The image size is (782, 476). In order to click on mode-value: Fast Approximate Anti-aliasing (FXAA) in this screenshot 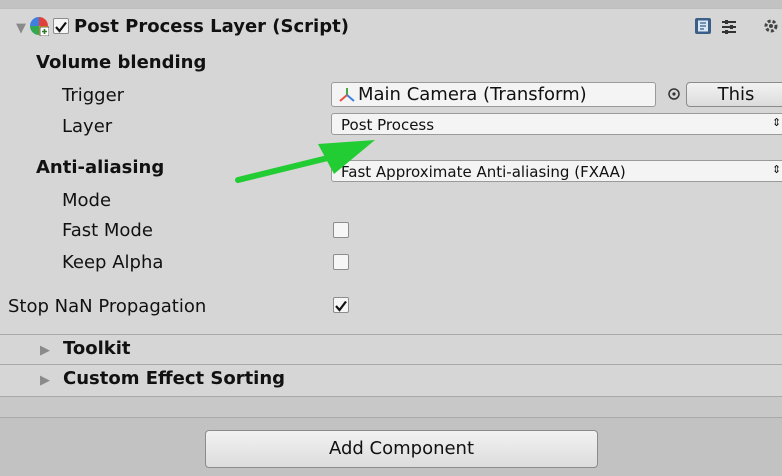, I will do `click(483, 172)`.